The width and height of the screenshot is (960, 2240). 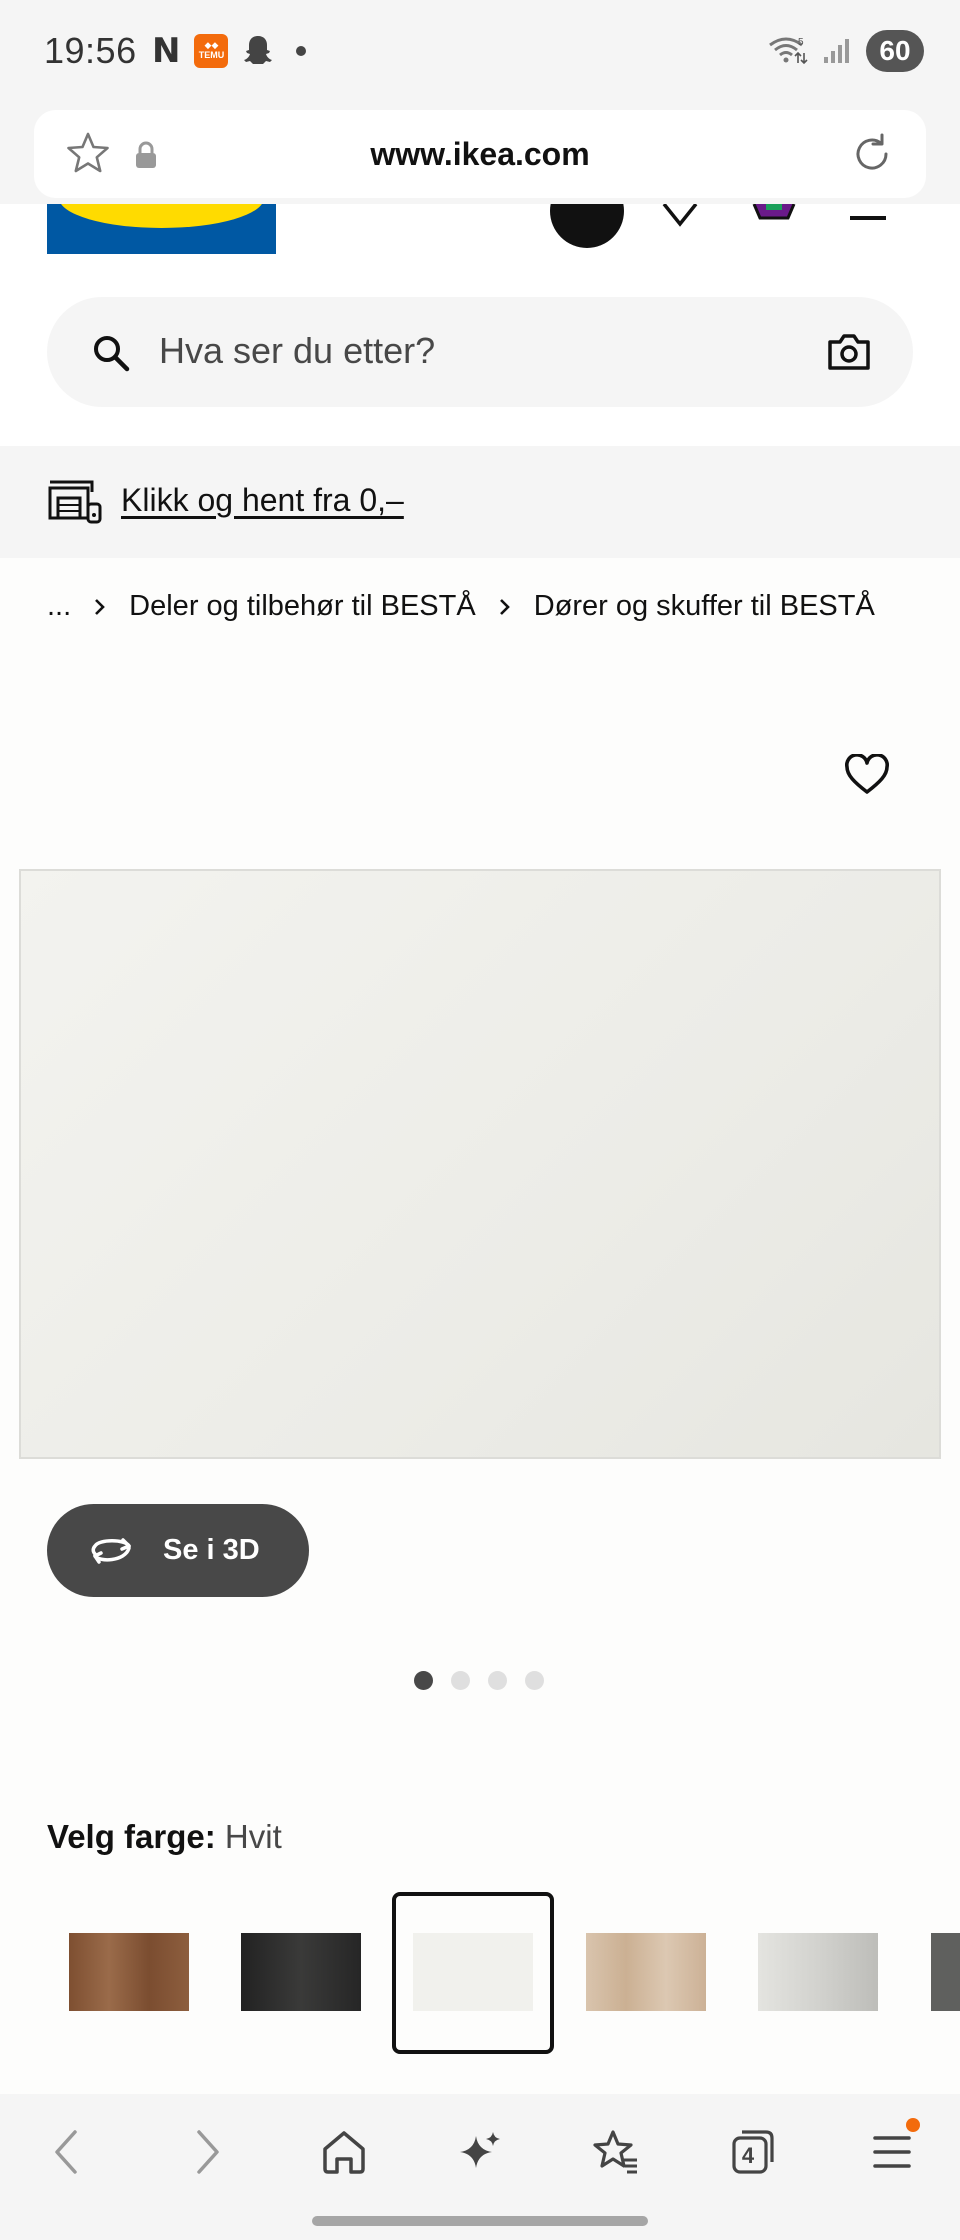 I want to click on search-bar, so click(x=480, y=352).